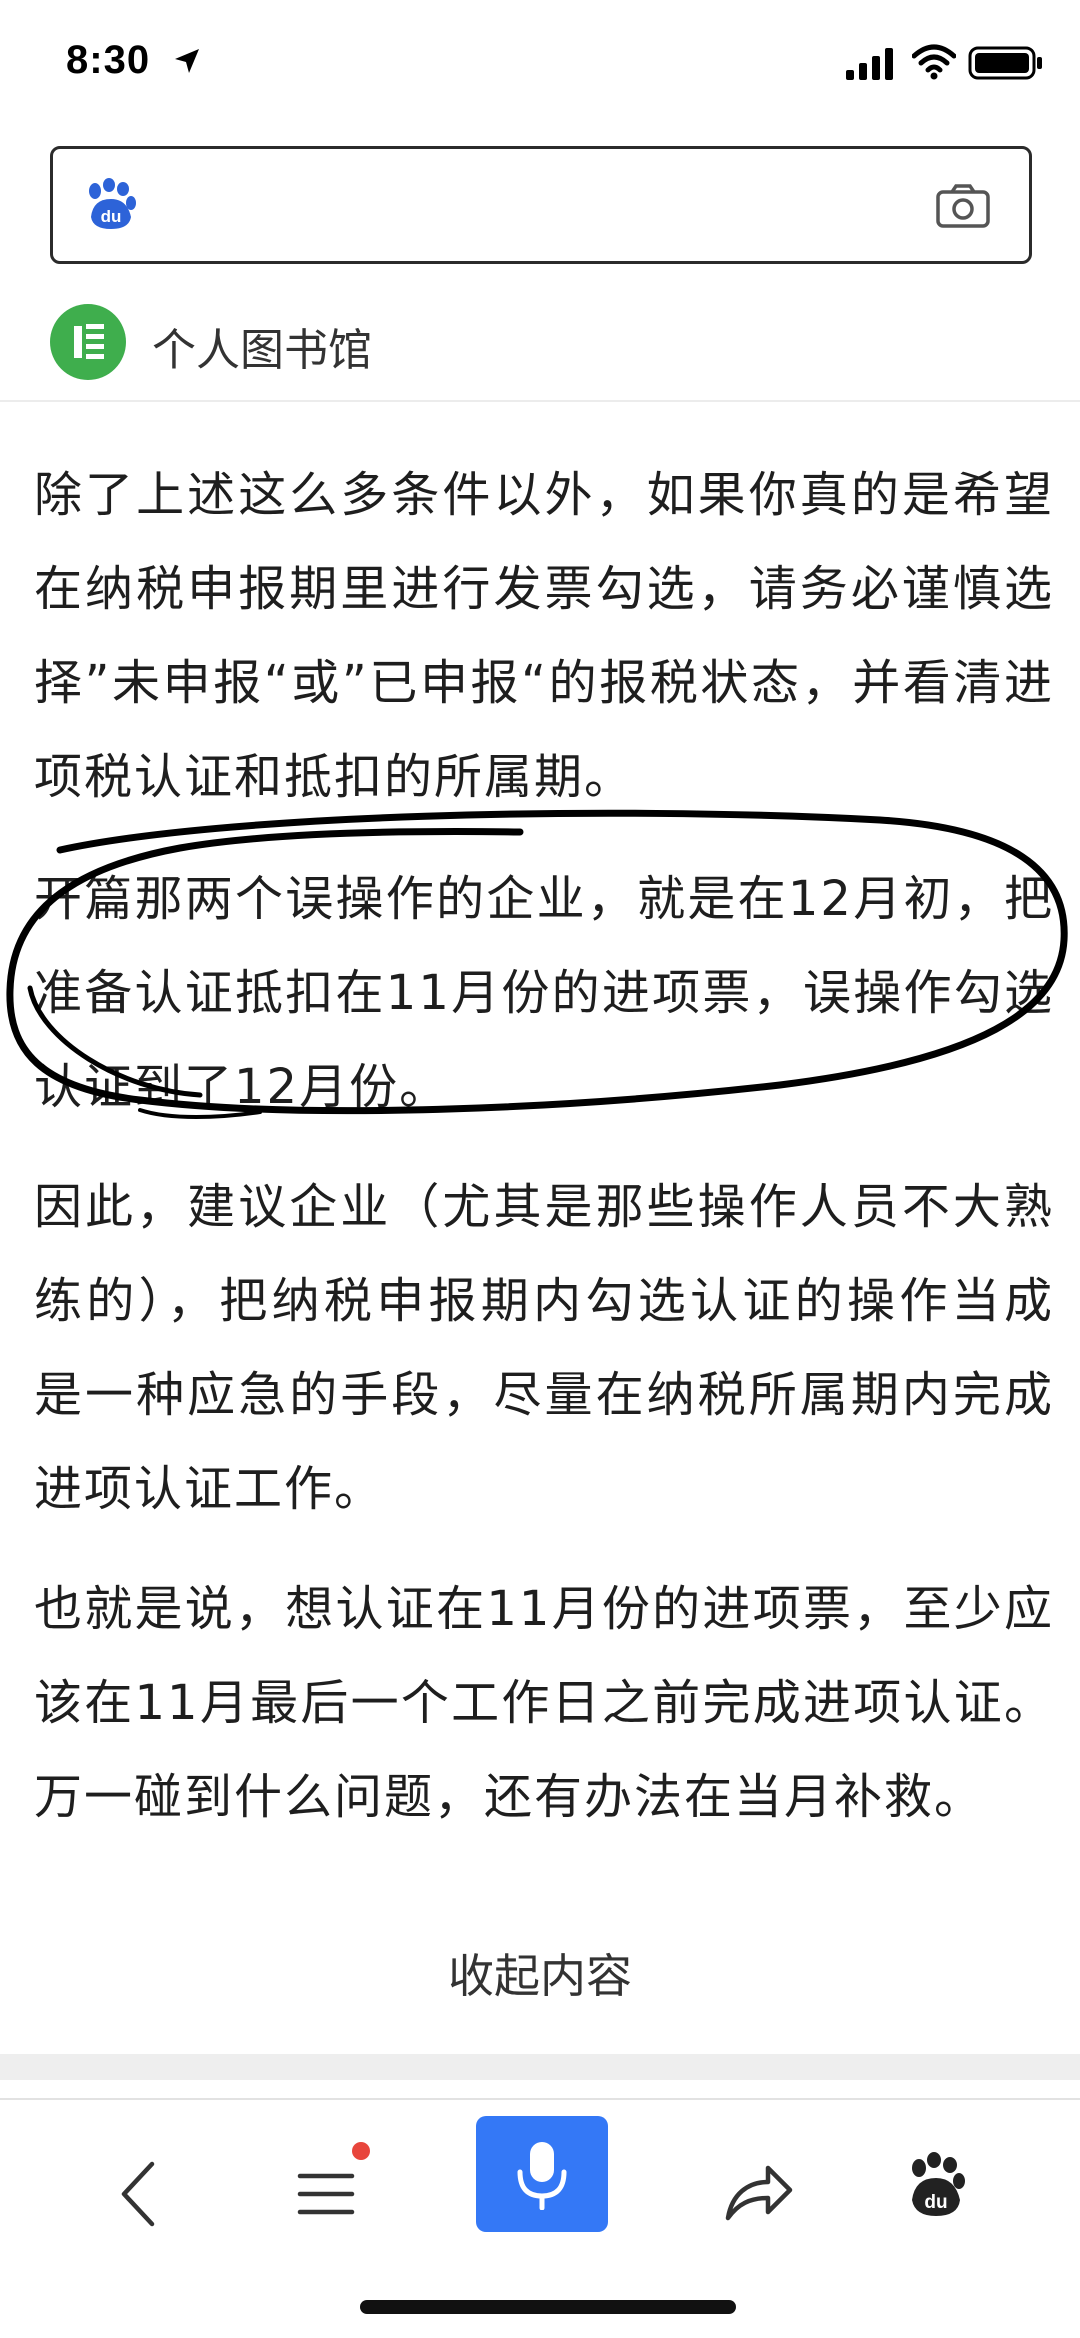 Image resolution: width=1080 pixels, height=2338 pixels. Describe the element at coordinates (361, 2151) in the screenshot. I see `notification-dot` at that location.